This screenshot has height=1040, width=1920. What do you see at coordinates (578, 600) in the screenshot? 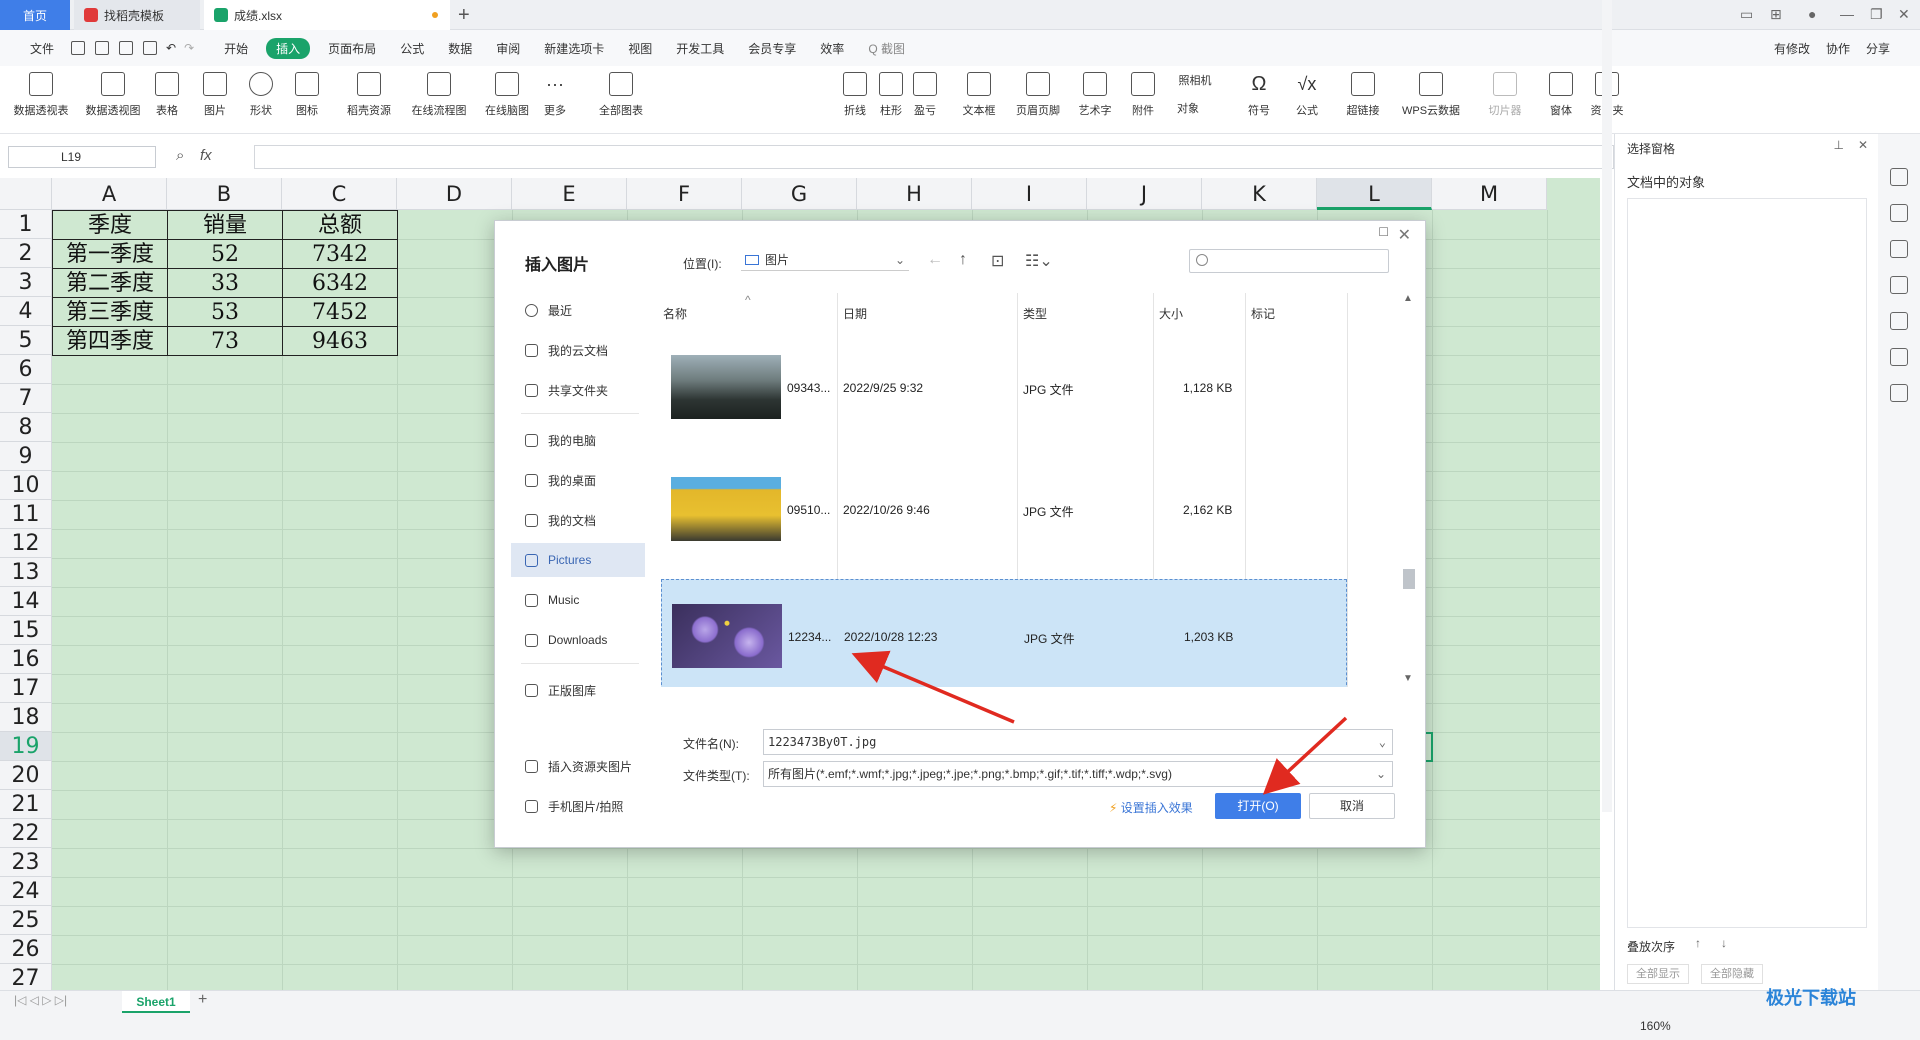
I see `sidebar-item-music: Music` at bounding box center [578, 600].